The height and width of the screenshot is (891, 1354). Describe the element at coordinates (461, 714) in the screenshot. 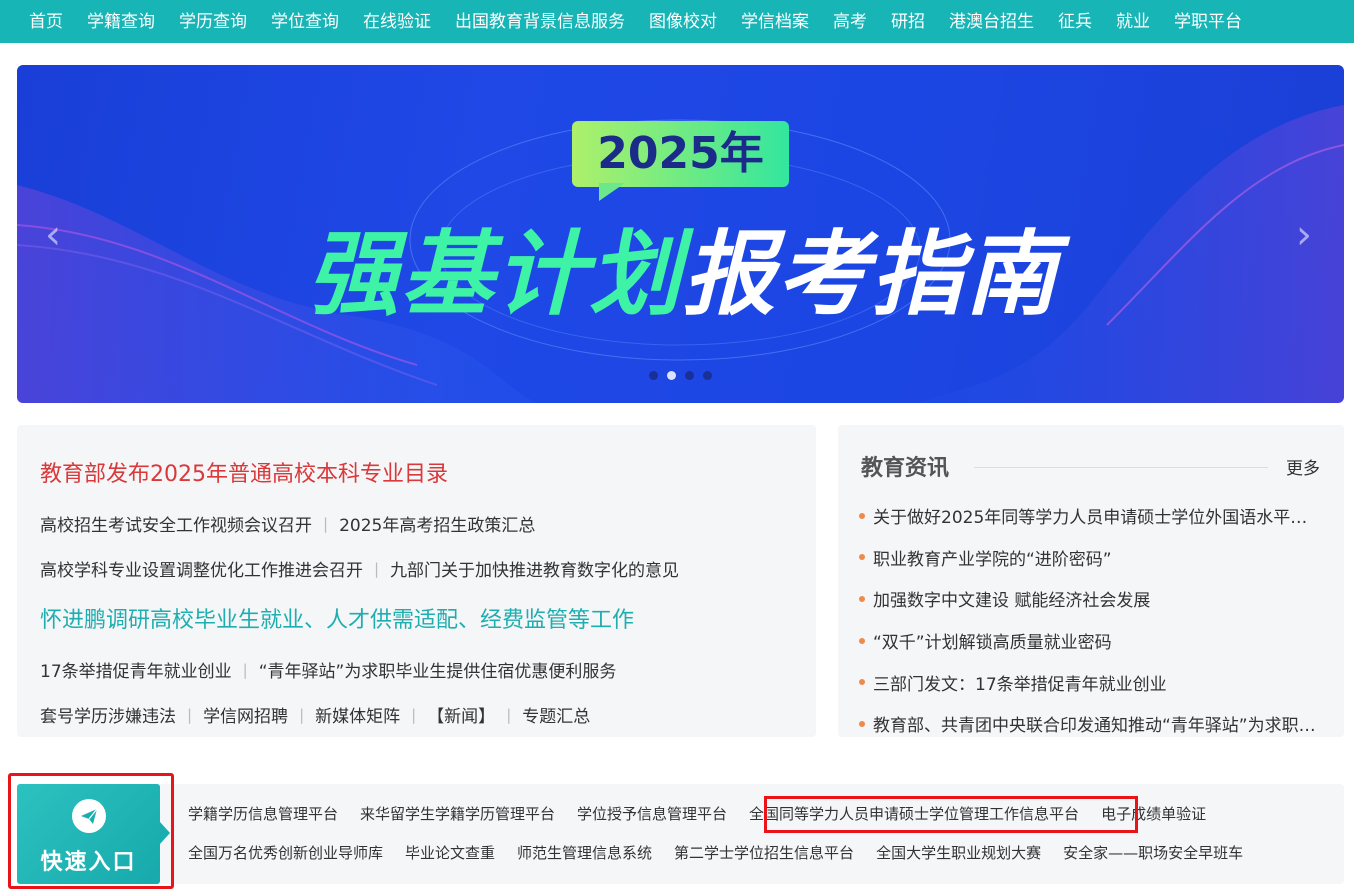

I see `news-link: 【新闻】` at that location.